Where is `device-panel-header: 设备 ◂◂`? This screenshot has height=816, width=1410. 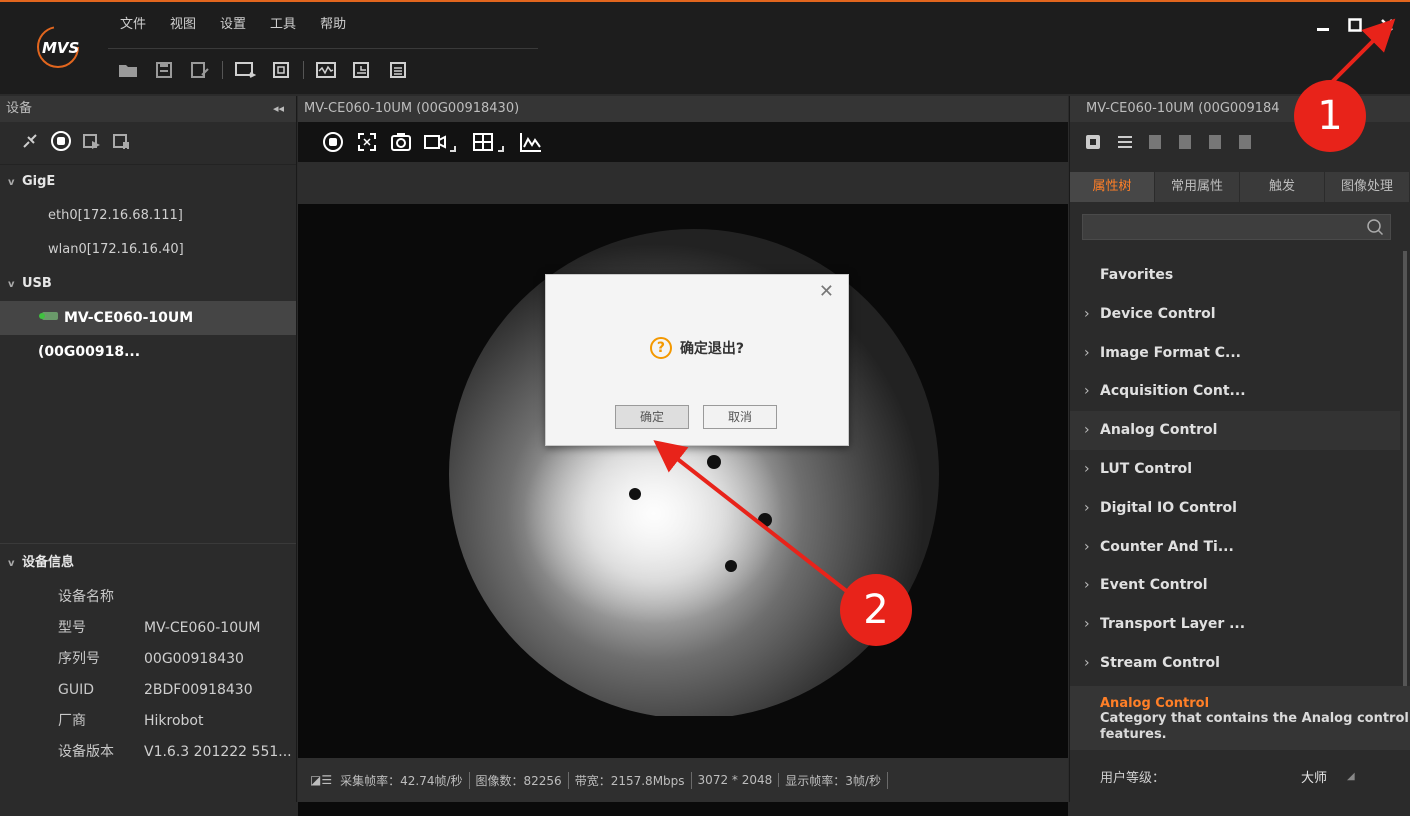
device-panel-header: 设备 ◂◂ is located at coordinates (148, 109).